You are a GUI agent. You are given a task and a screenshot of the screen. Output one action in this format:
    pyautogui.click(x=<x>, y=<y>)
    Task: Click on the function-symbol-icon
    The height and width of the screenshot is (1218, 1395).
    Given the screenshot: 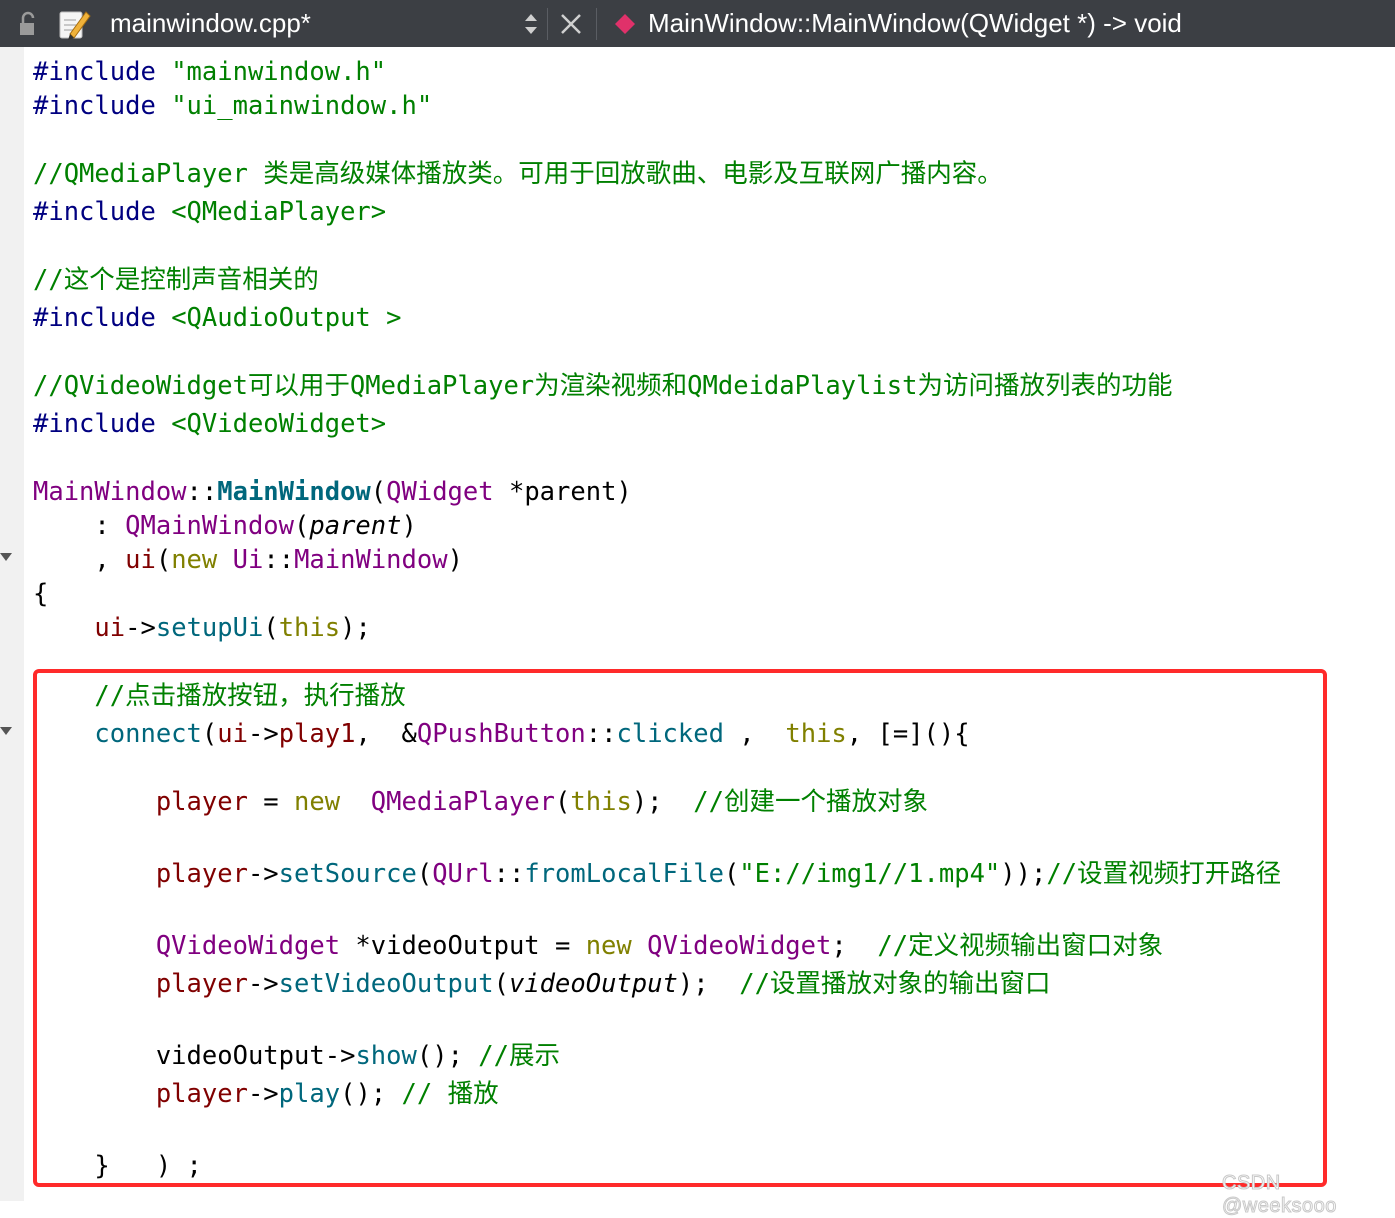 What is the action you would take?
    pyautogui.click(x=625, y=24)
    